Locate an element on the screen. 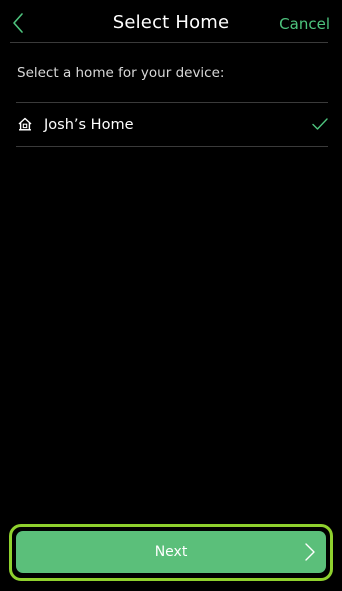  next-button-label: Next is located at coordinates (171, 552).